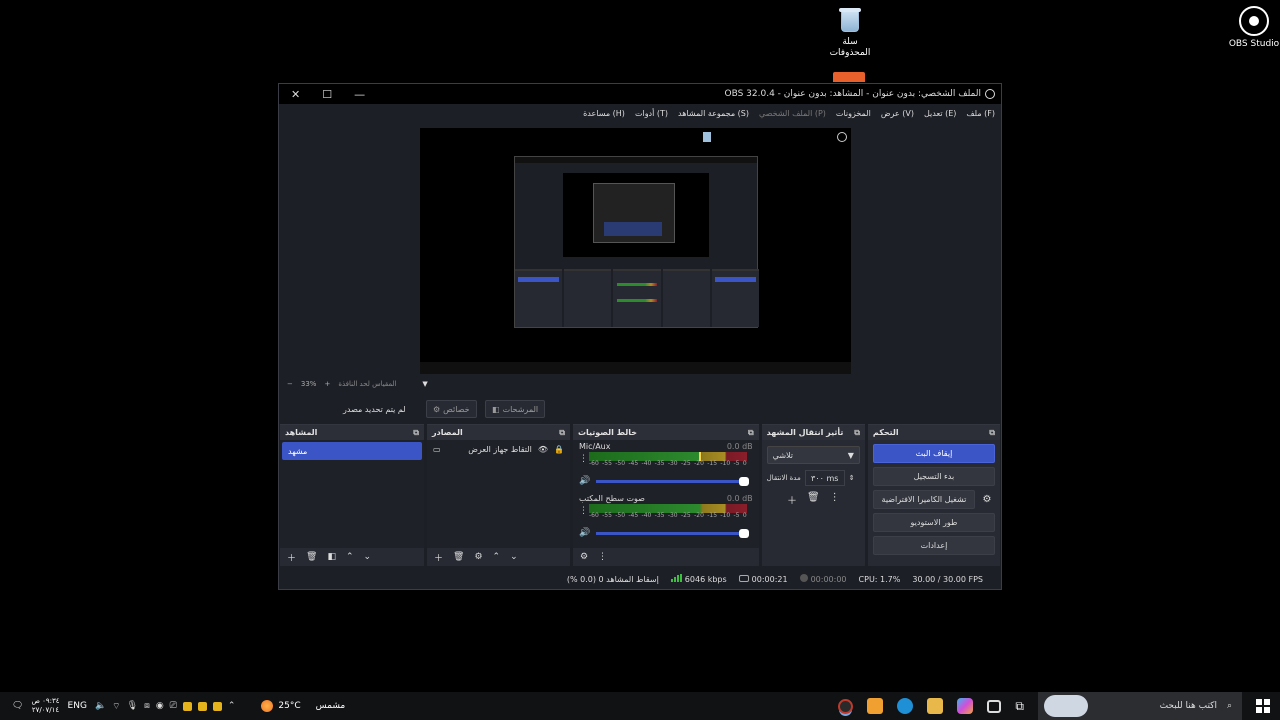 This screenshot has height=720, width=1280. Describe the element at coordinates (17, 706) in the screenshot. I see `notification-icon: 🗨` at that location.